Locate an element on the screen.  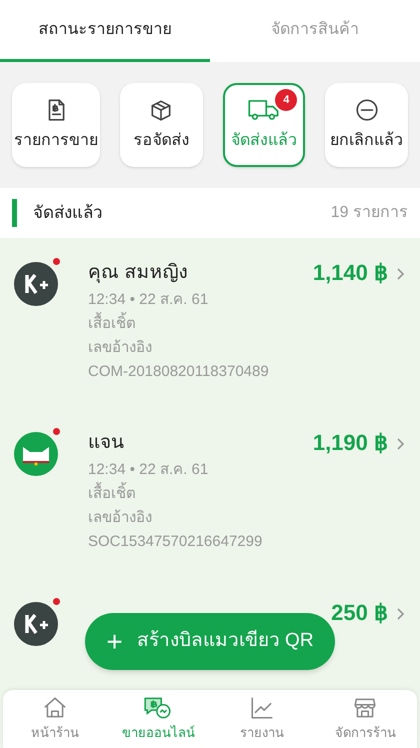
reference-number: COM-20180820118370489 is located at coordinates (179, 372).